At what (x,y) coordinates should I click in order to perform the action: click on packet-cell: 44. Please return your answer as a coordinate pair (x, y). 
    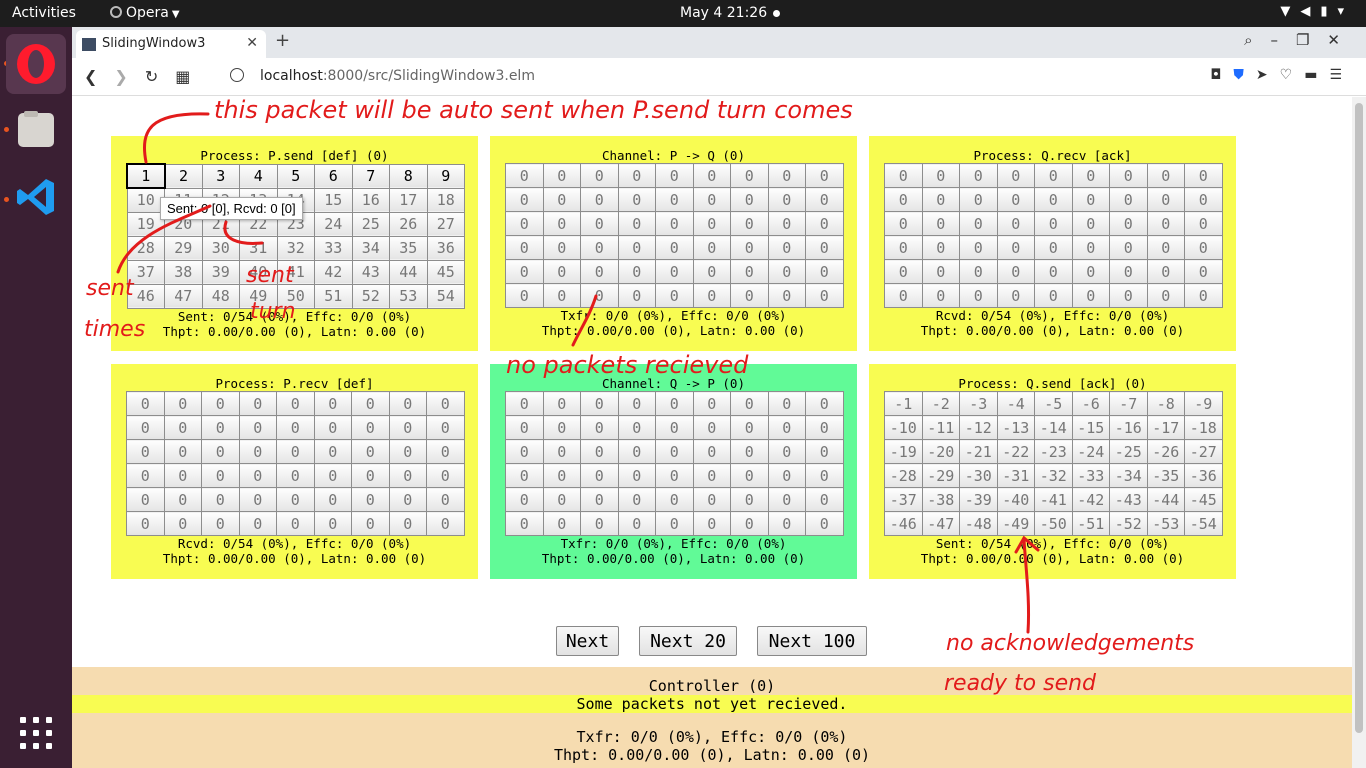
    Looking at the image, I should click on (408, 272).